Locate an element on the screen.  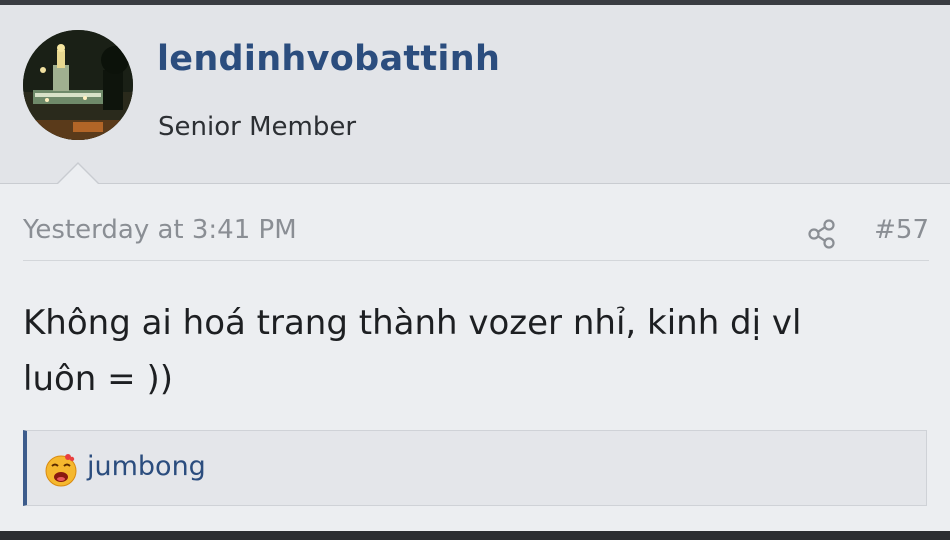
reaction-user-link: jumbong is located at coordinates (146, 466).